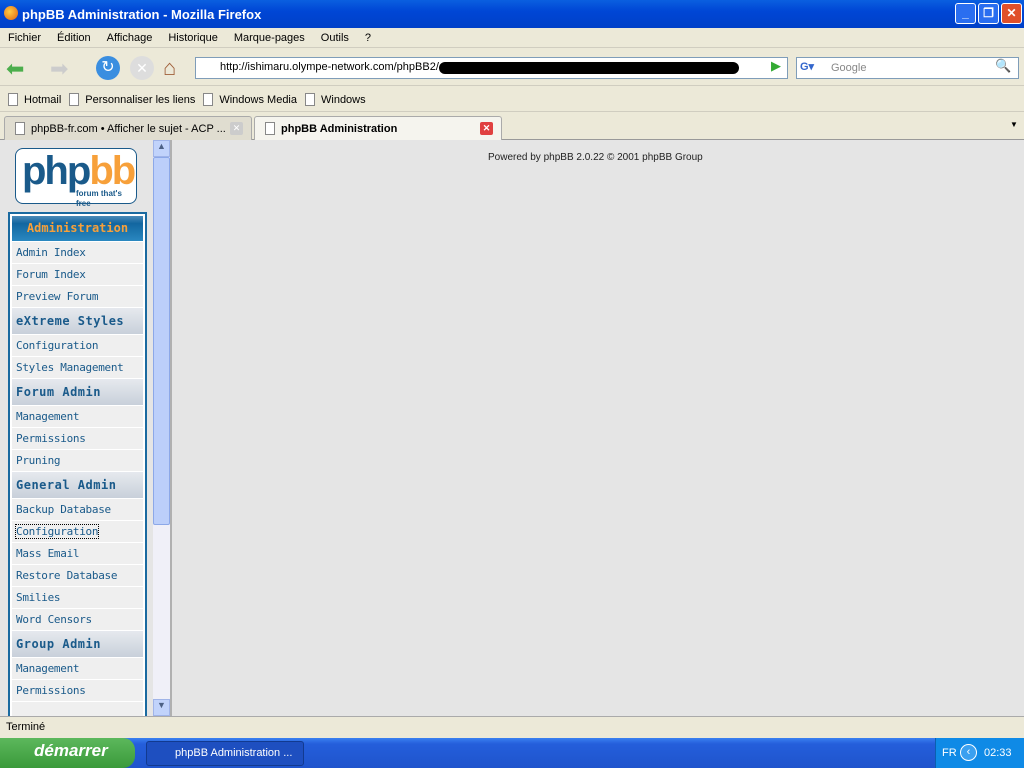 This screenshot has height=768, width=1024. What do you see at coordinates (24, 38) in the screenshot?
I see `menu-fichier: Fichier` at bounding box center [24, 38].